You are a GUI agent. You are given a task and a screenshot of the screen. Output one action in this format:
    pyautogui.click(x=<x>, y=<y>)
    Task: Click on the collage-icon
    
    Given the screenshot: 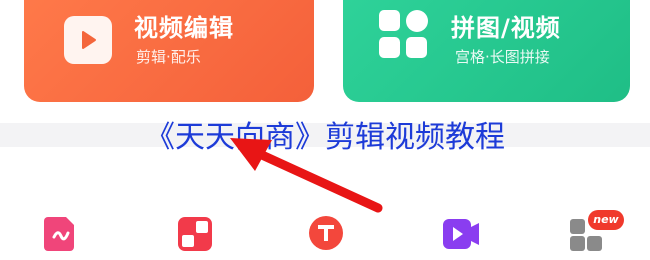 What is the action you would take?
    pyautogui.click(x=196, y=233)
    